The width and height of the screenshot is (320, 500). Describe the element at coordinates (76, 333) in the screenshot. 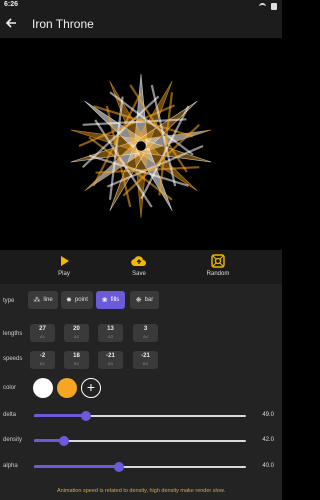

I see `length-a2-input: 20 A2` at that location.